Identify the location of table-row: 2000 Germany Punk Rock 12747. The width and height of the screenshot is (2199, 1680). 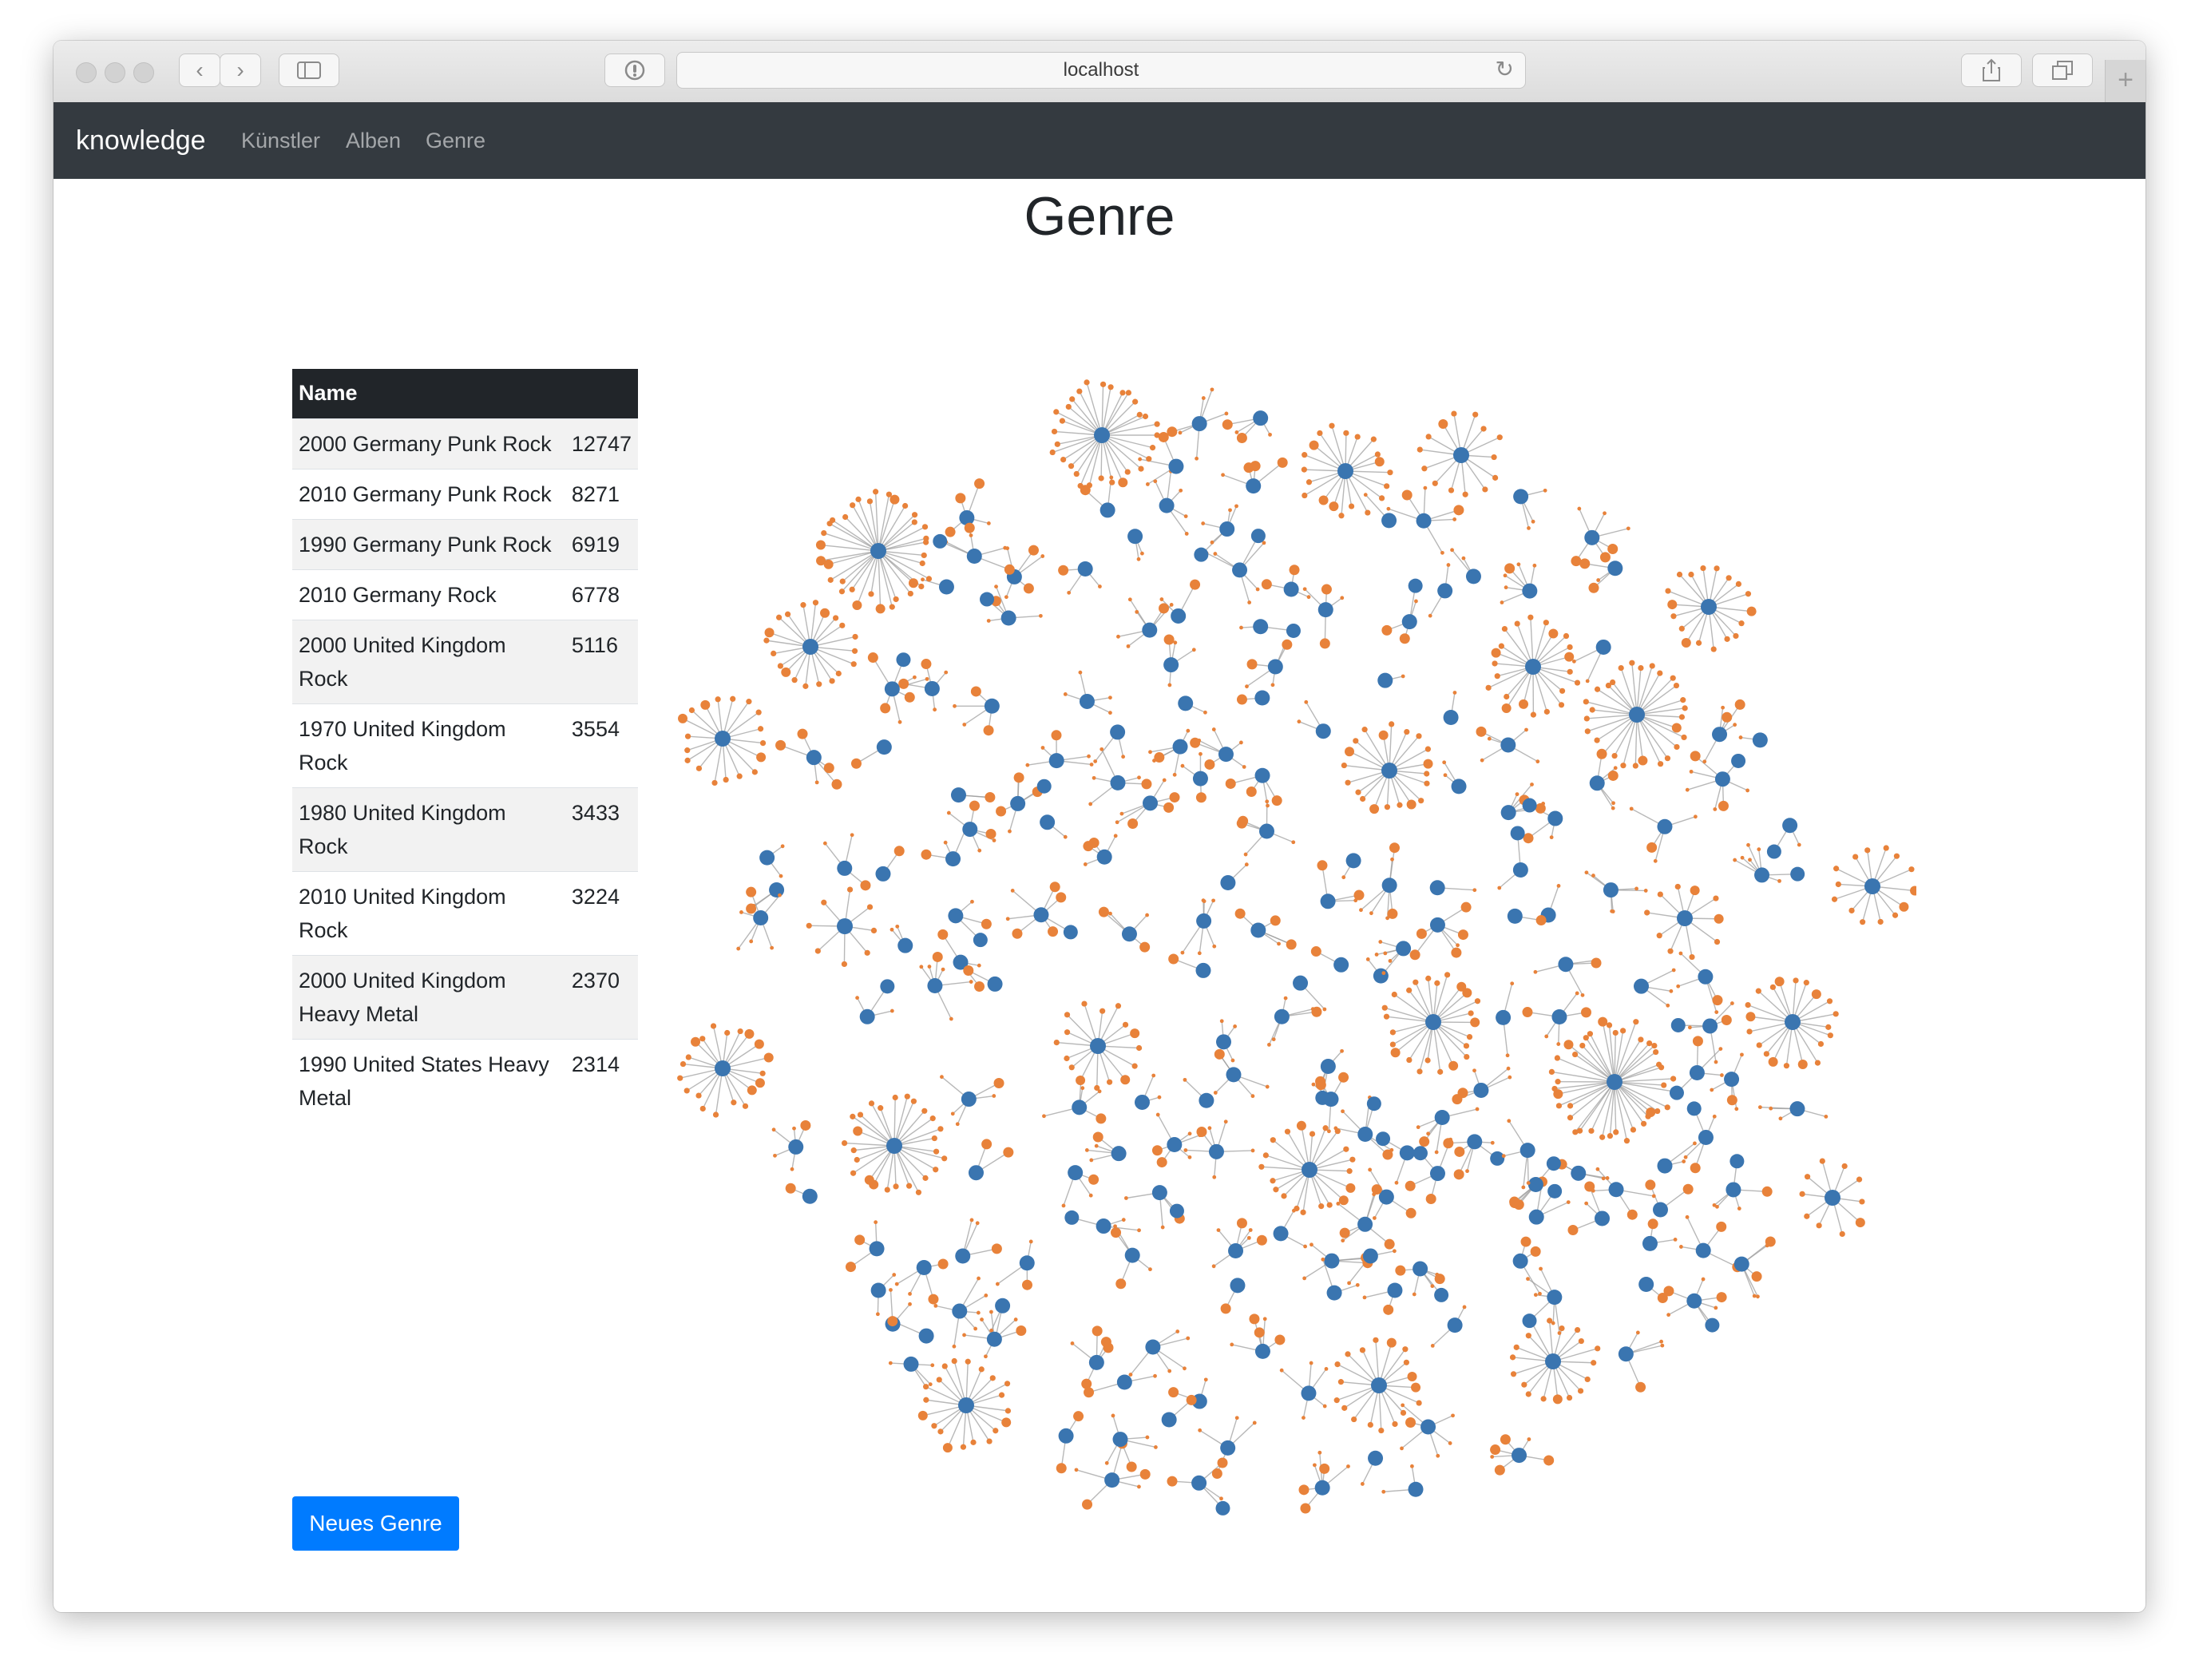
(465, 443).